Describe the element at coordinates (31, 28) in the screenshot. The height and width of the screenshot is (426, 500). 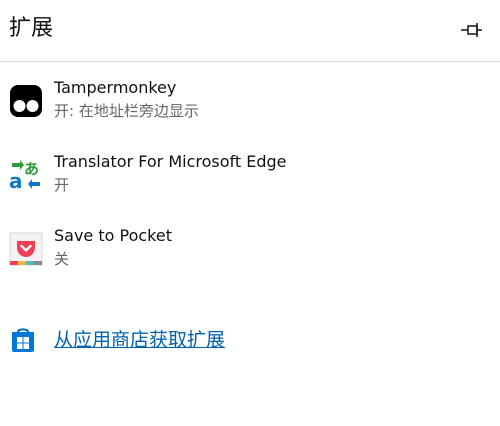
I see `panel-title: 扩展` at that location.